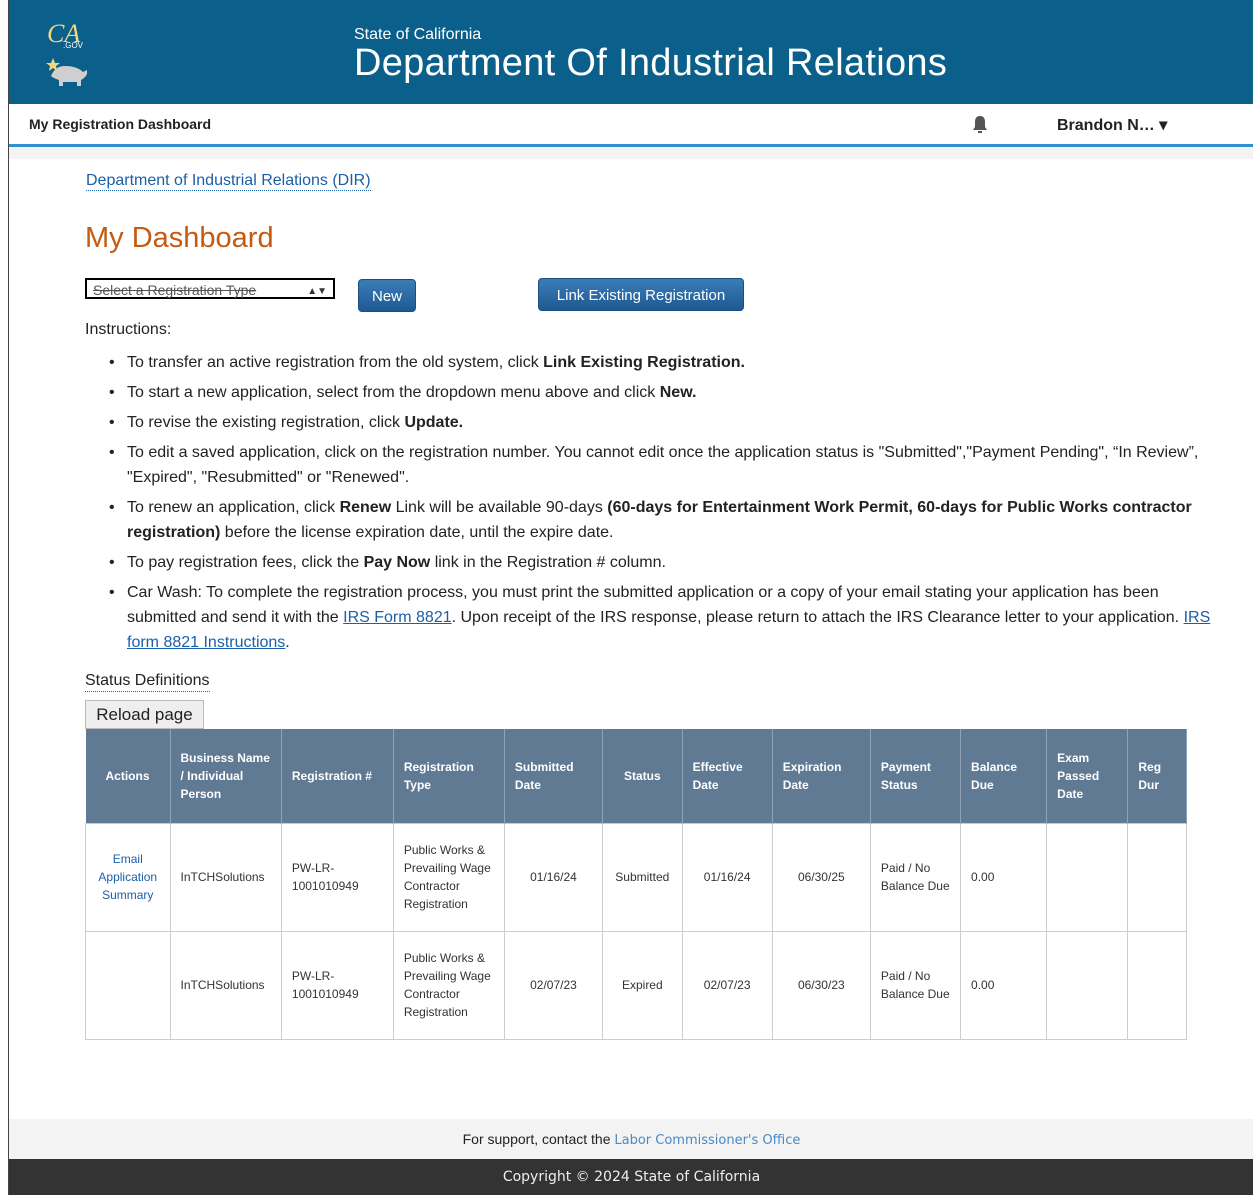 The height and width of the screenshot is (1195, 1253). What do you see at coordinates (707, 1140) in the screenshot?
I see `labor-commissioner-link: Labor Commissioner's Office` at bounding box center [707, 1140].